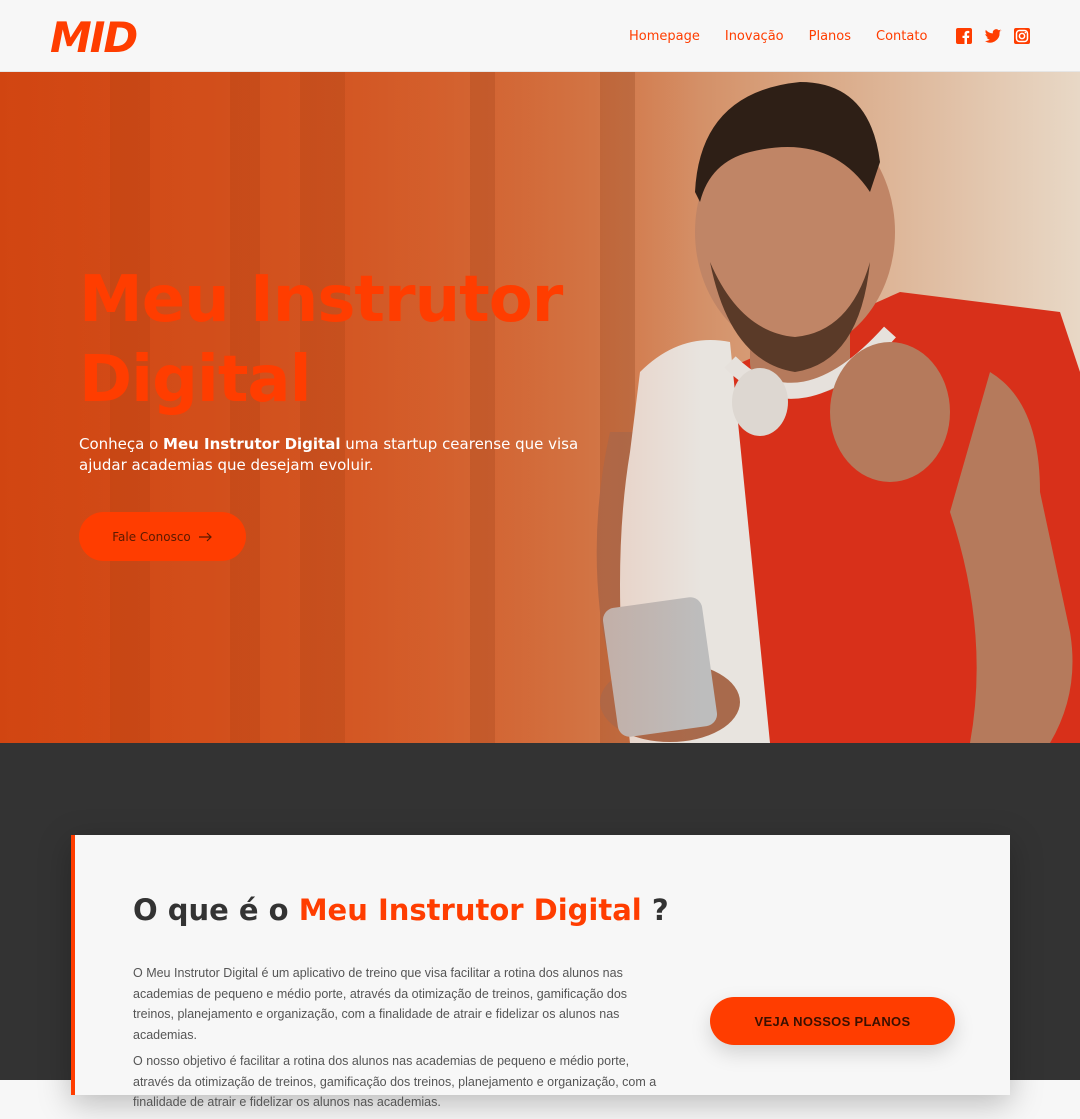  I want to click on contact-button-label: Fale Conosco, so click(151, 536).